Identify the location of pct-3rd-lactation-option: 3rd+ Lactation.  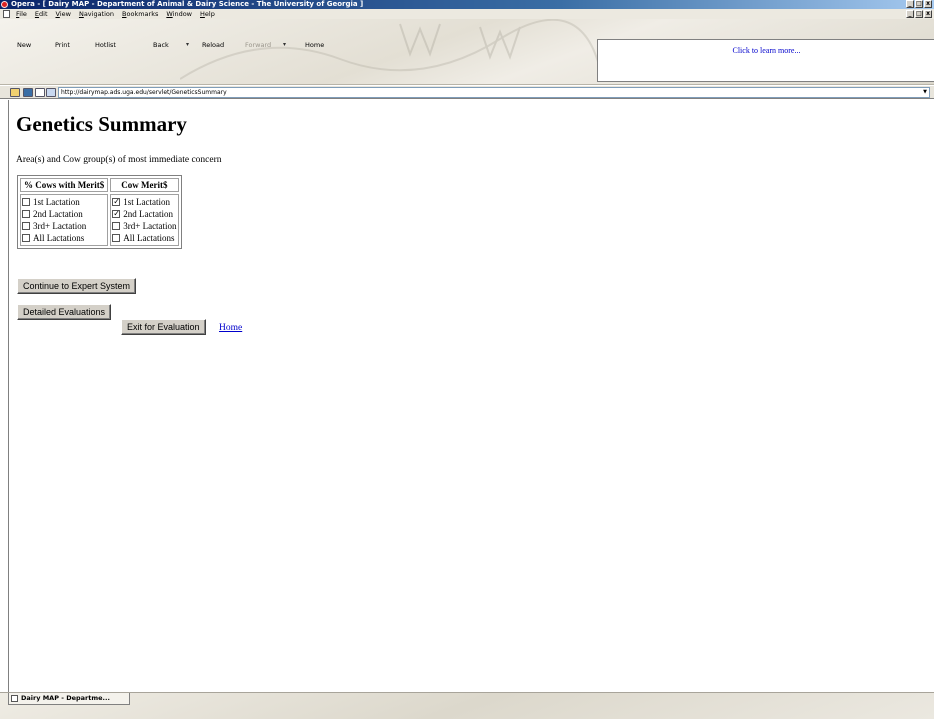
(64, 226).